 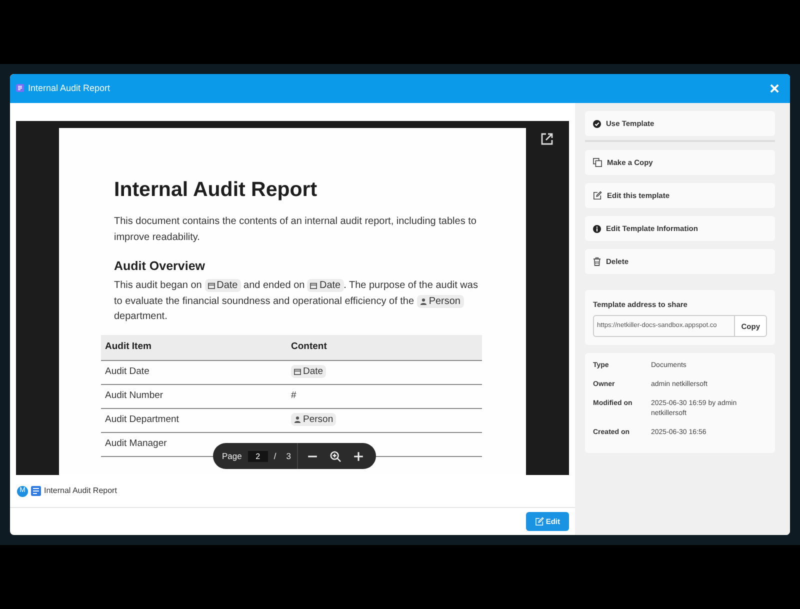 What do you see at coordinates (335, 456) in the screenshot?
I see `zoom-in-icon` at bounding box center [335, 456].